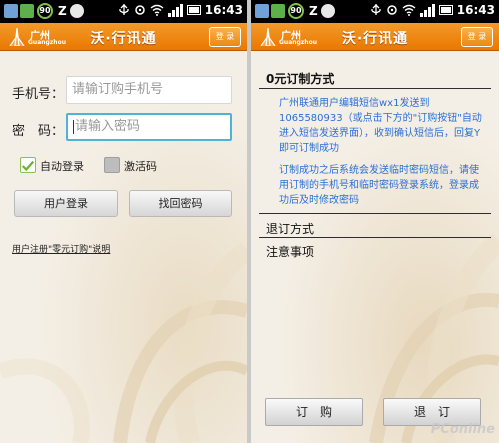 The height and width of the screenshot is (443, 499). I want to click on register-info-link: 用户注册"零元订购"说明, so click(61, 248).